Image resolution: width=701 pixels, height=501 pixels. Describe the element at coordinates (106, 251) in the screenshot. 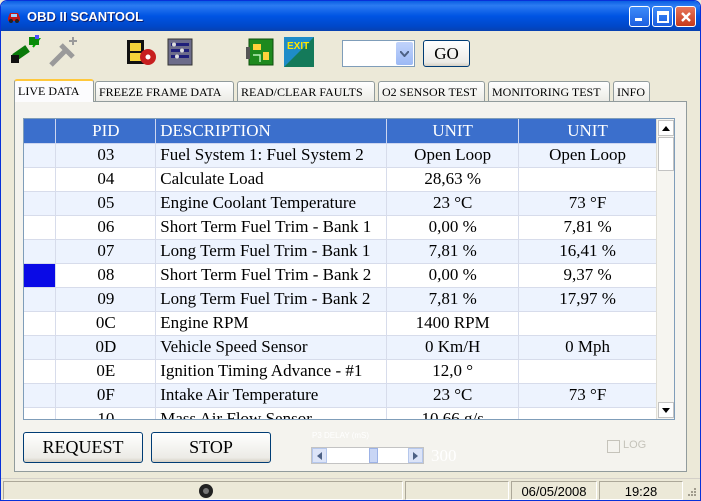

I see `pid-cell: 07` at that location.